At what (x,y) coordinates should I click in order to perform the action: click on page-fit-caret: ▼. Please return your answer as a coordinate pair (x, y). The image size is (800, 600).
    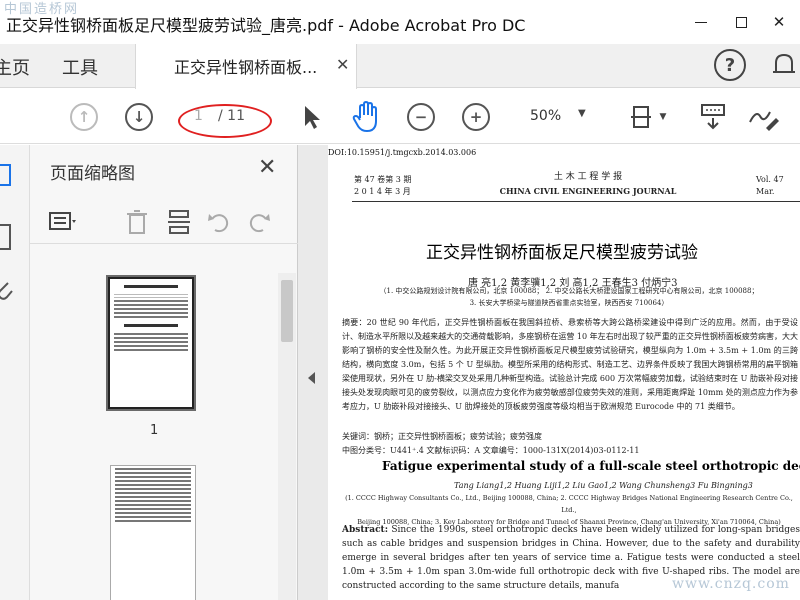
    Looking at the image, I should click on (663, 116).